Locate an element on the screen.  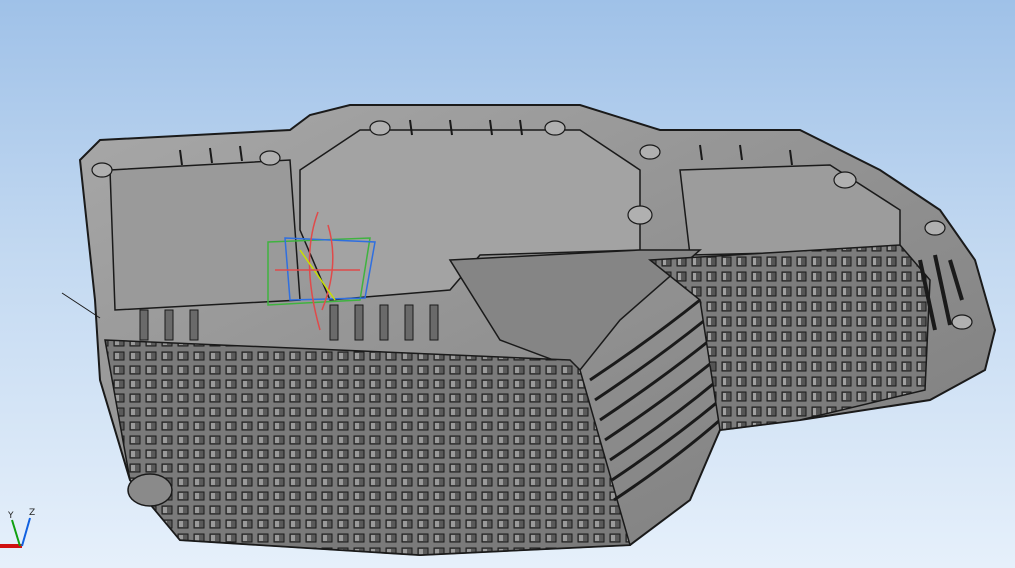
left-cavity is located at coordinates (205, 235).